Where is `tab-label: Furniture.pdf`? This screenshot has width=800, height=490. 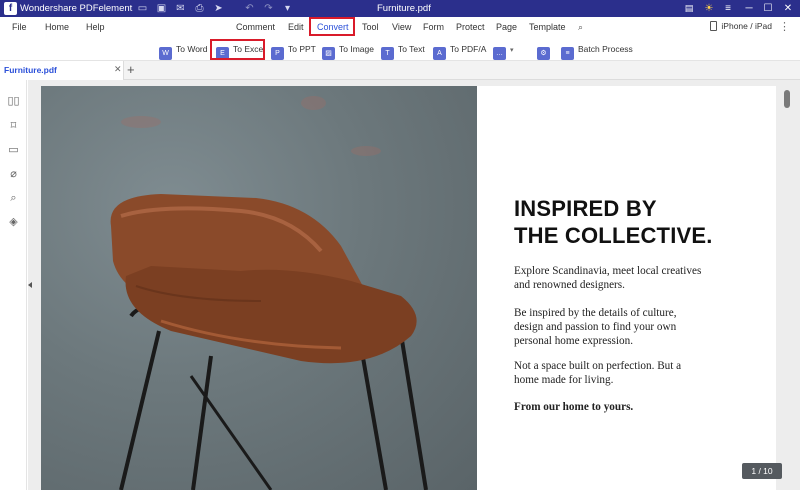
tab-label: Furniture.pdf is located at coordinates (30, 70).